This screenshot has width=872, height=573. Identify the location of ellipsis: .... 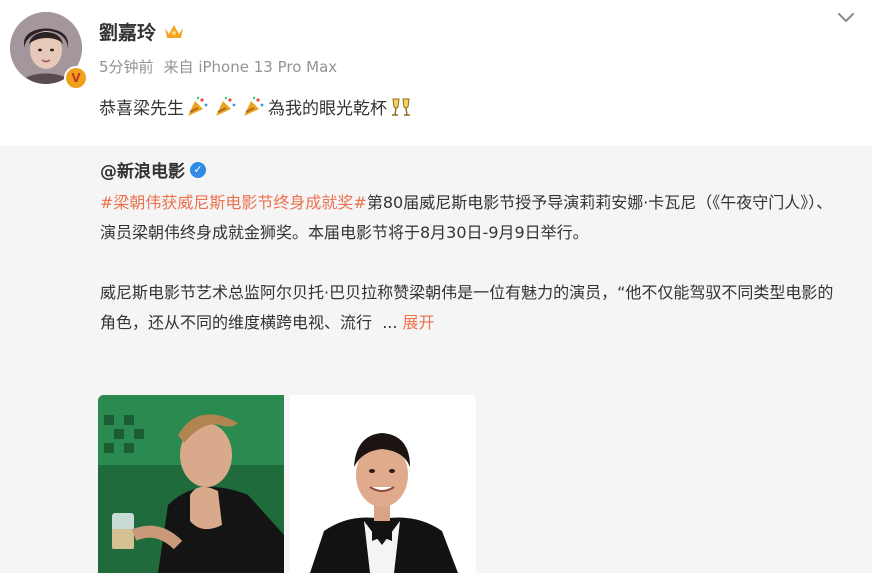
(390, 322).